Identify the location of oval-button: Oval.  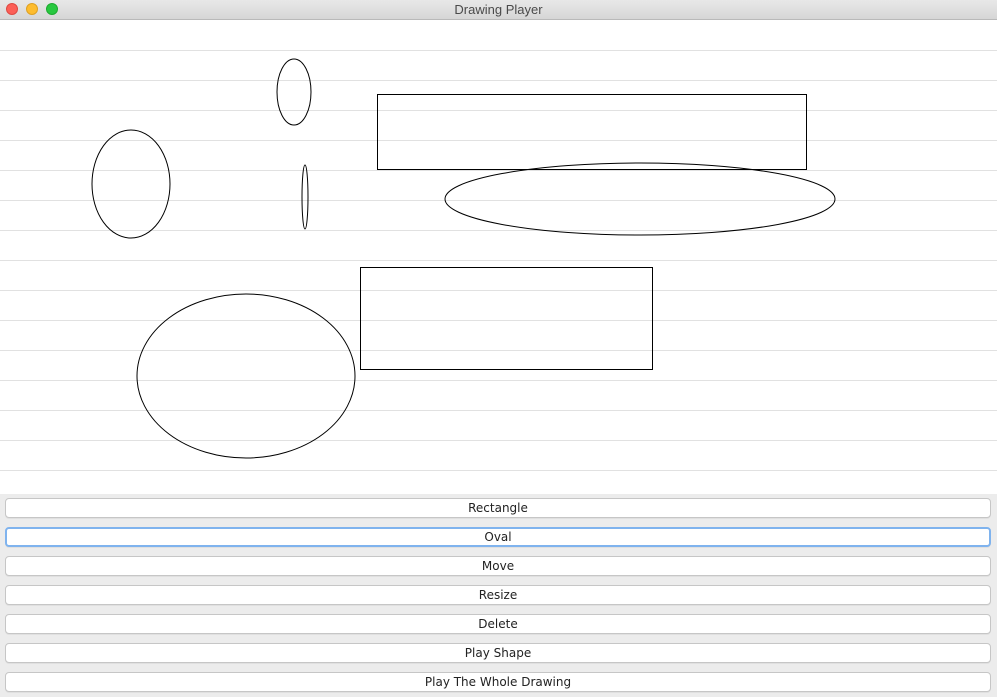
(498, 537).